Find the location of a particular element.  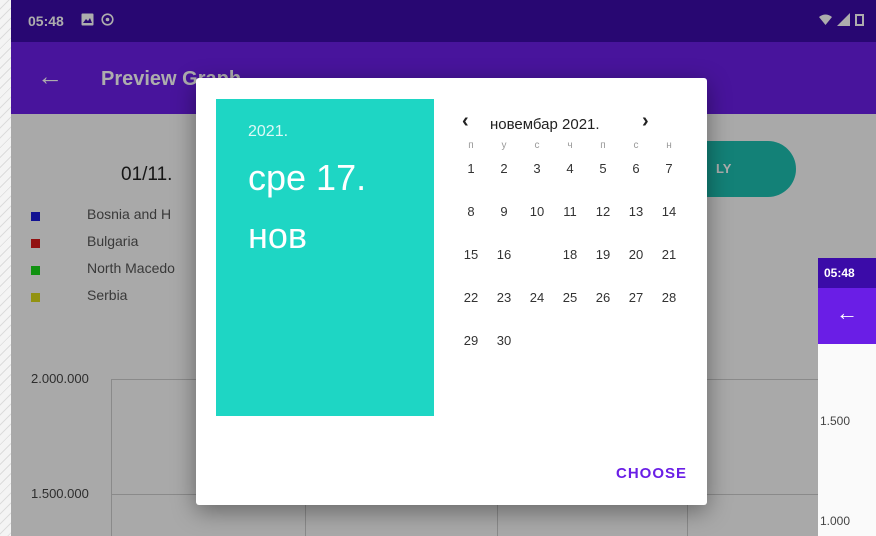

calendar-day: 6 is located at coordinates (636, 169).